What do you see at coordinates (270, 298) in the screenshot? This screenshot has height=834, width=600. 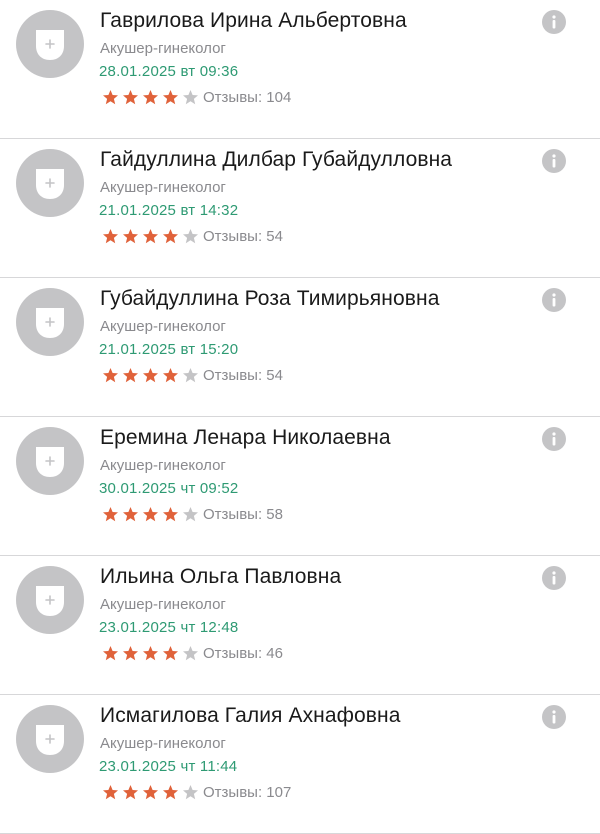 I see `doctor-name: Губайдуллина Роза Тимирьяновна` at bounding box center [270, 298].